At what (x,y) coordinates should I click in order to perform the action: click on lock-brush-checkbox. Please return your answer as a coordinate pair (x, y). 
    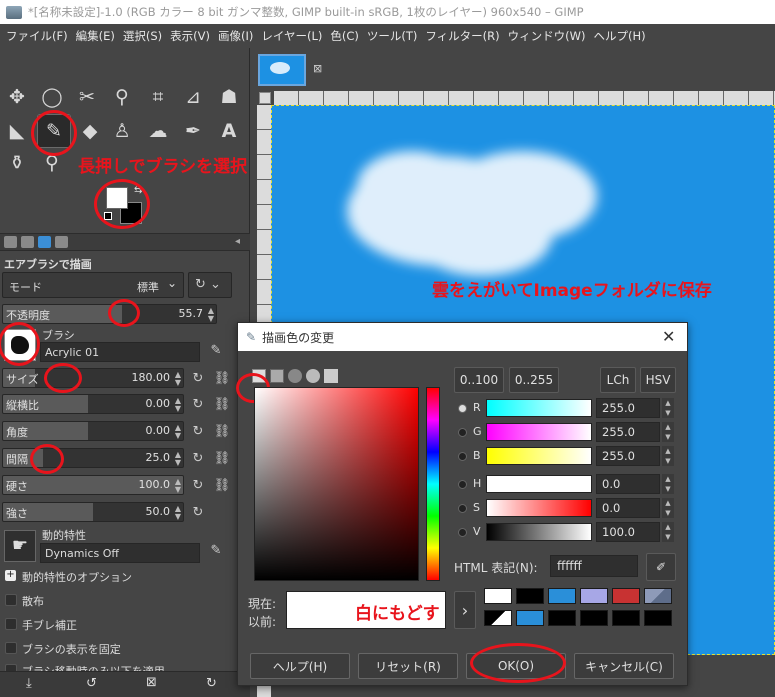
    Looking at the image, I should click on (11, 648).